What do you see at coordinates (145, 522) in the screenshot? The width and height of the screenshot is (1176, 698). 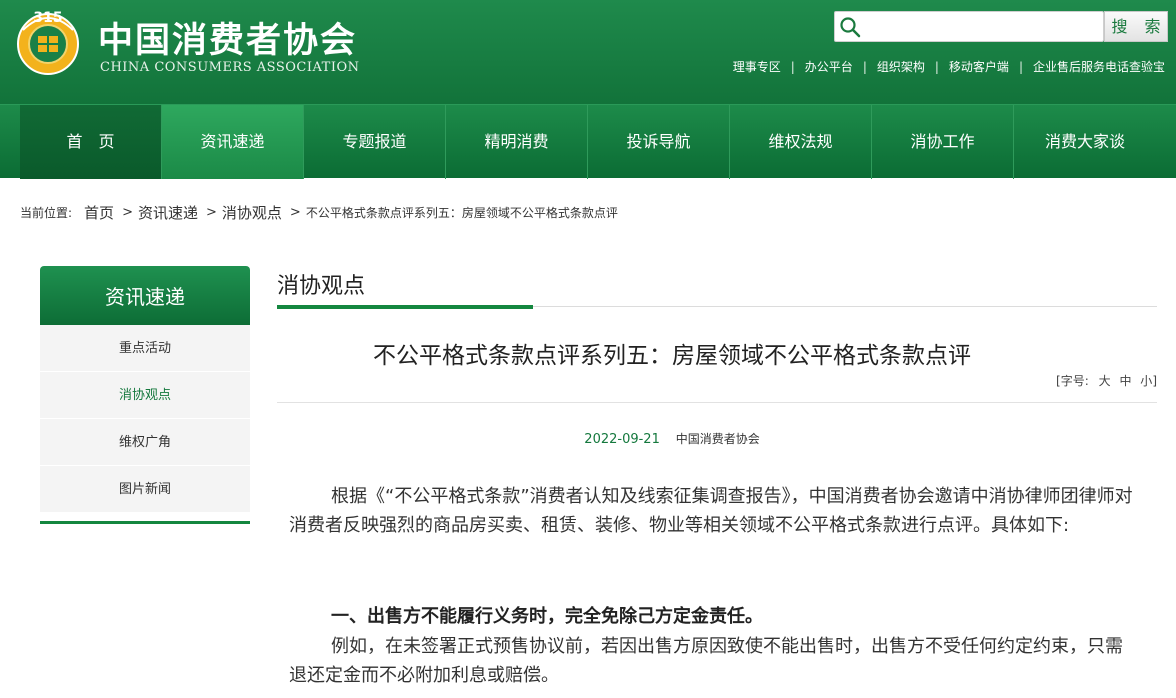 I see `sidebar-bottom-bar` at bounding box center [145, 522].